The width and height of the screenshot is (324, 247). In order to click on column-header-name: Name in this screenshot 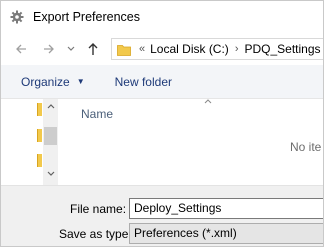, I will do `click(97, 114)`.